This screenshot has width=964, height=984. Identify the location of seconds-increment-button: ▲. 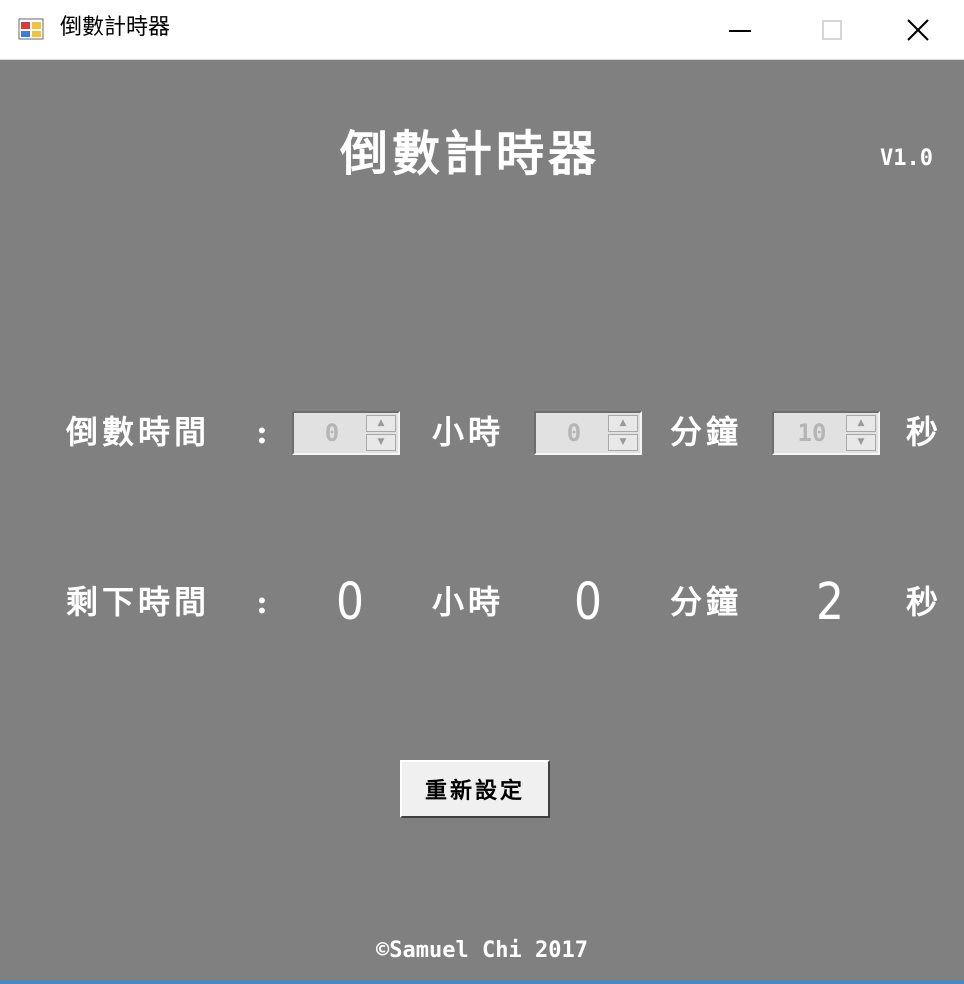
(861, 423).